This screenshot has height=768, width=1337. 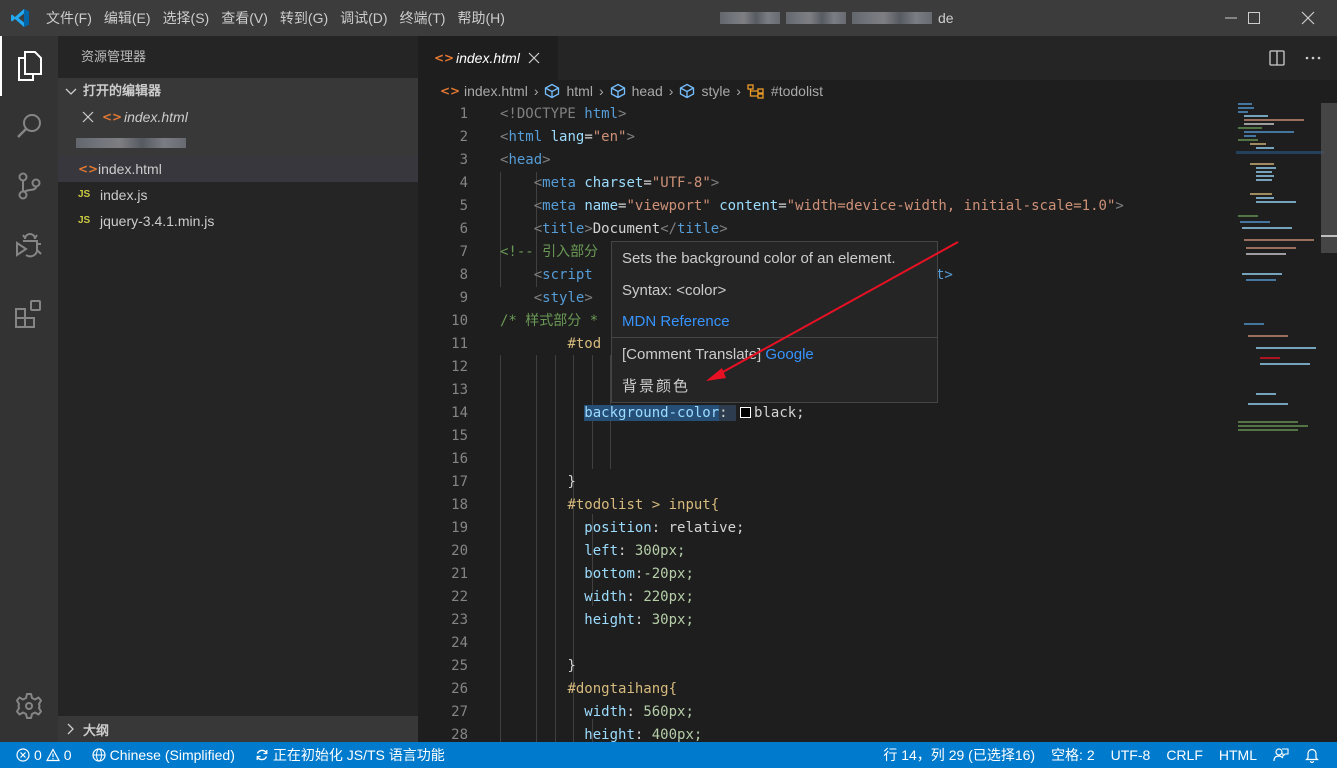 What do you see at coordinates (172, 755) in the screenshot?
I see `language-pack-label: Chinese (Simplified)` at bounding box center [172, 755].